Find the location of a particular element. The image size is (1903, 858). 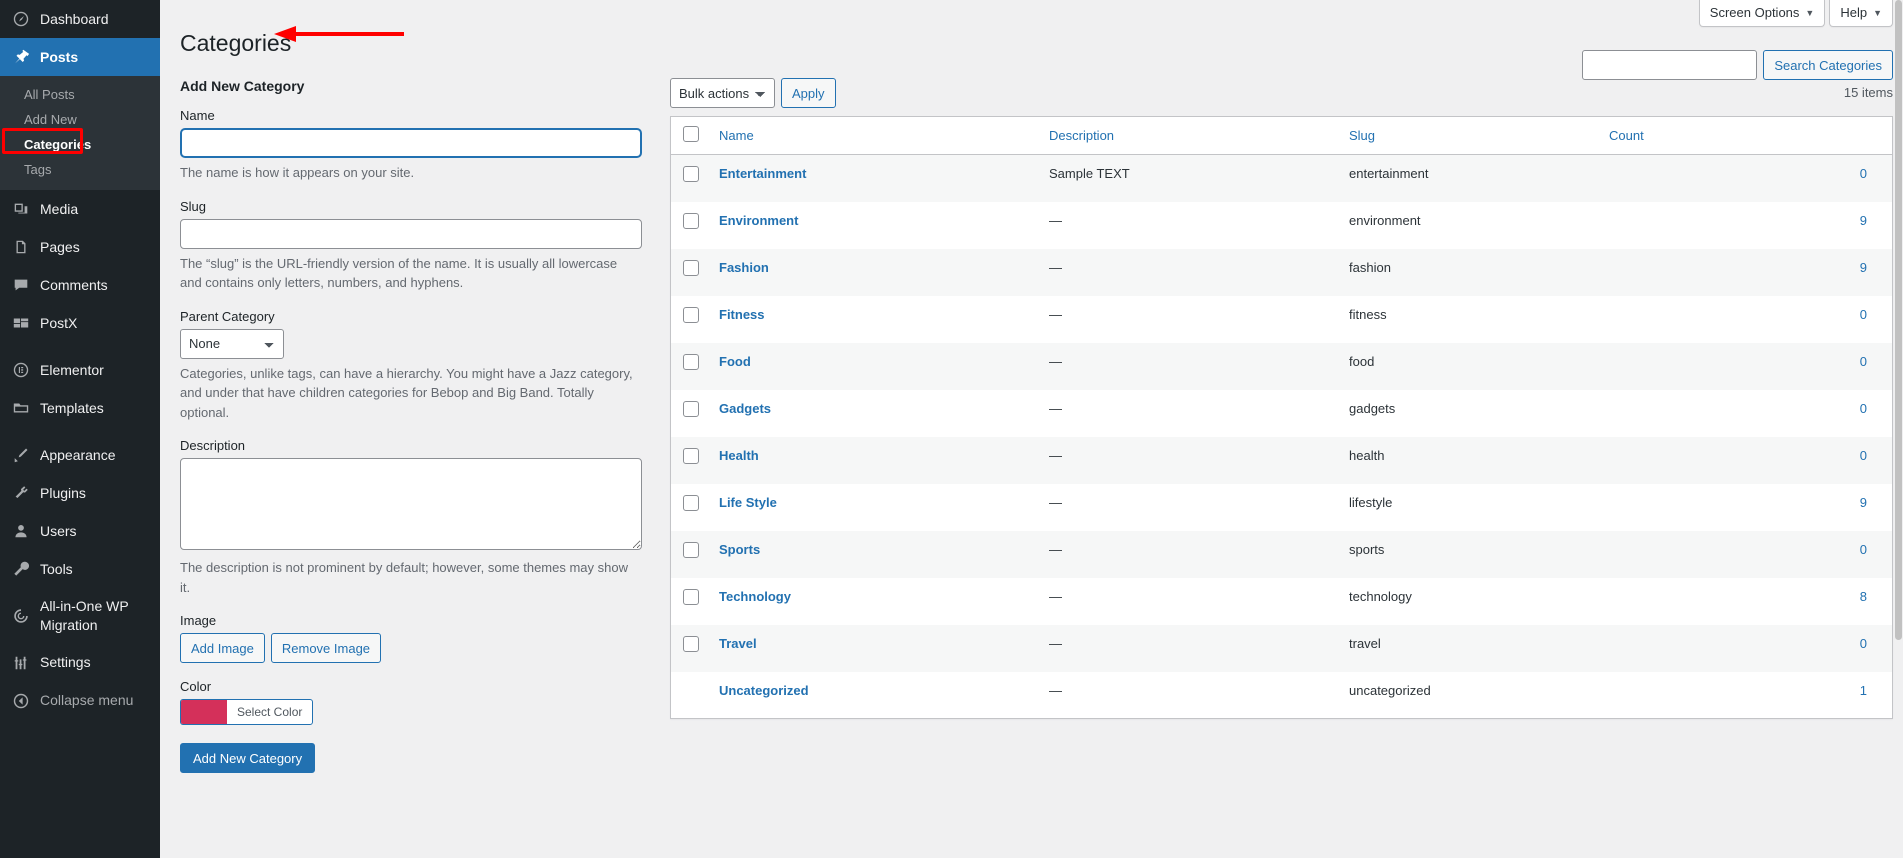

category-name-link: Life Style is located at coordinates (748, 502).